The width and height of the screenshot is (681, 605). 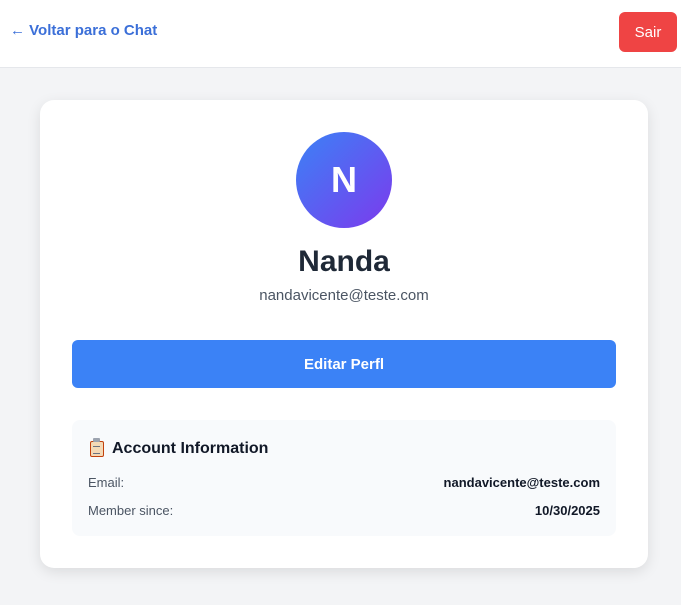 I want to click on profile-name: Nanda, so click(x=344, y=261).